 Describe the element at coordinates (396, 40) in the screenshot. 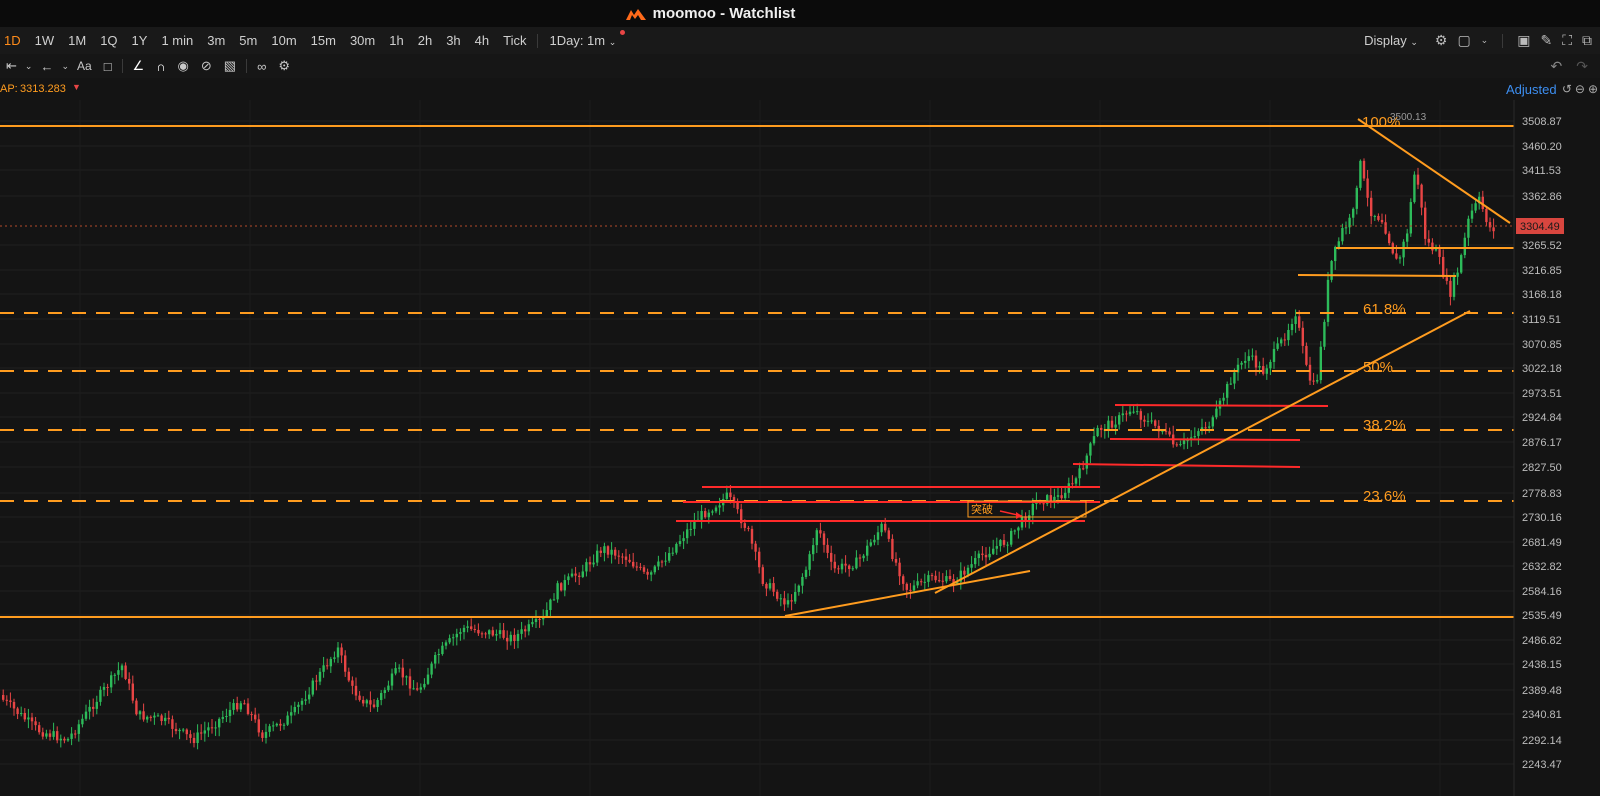

I see `tab-1h: 1h` at that location.